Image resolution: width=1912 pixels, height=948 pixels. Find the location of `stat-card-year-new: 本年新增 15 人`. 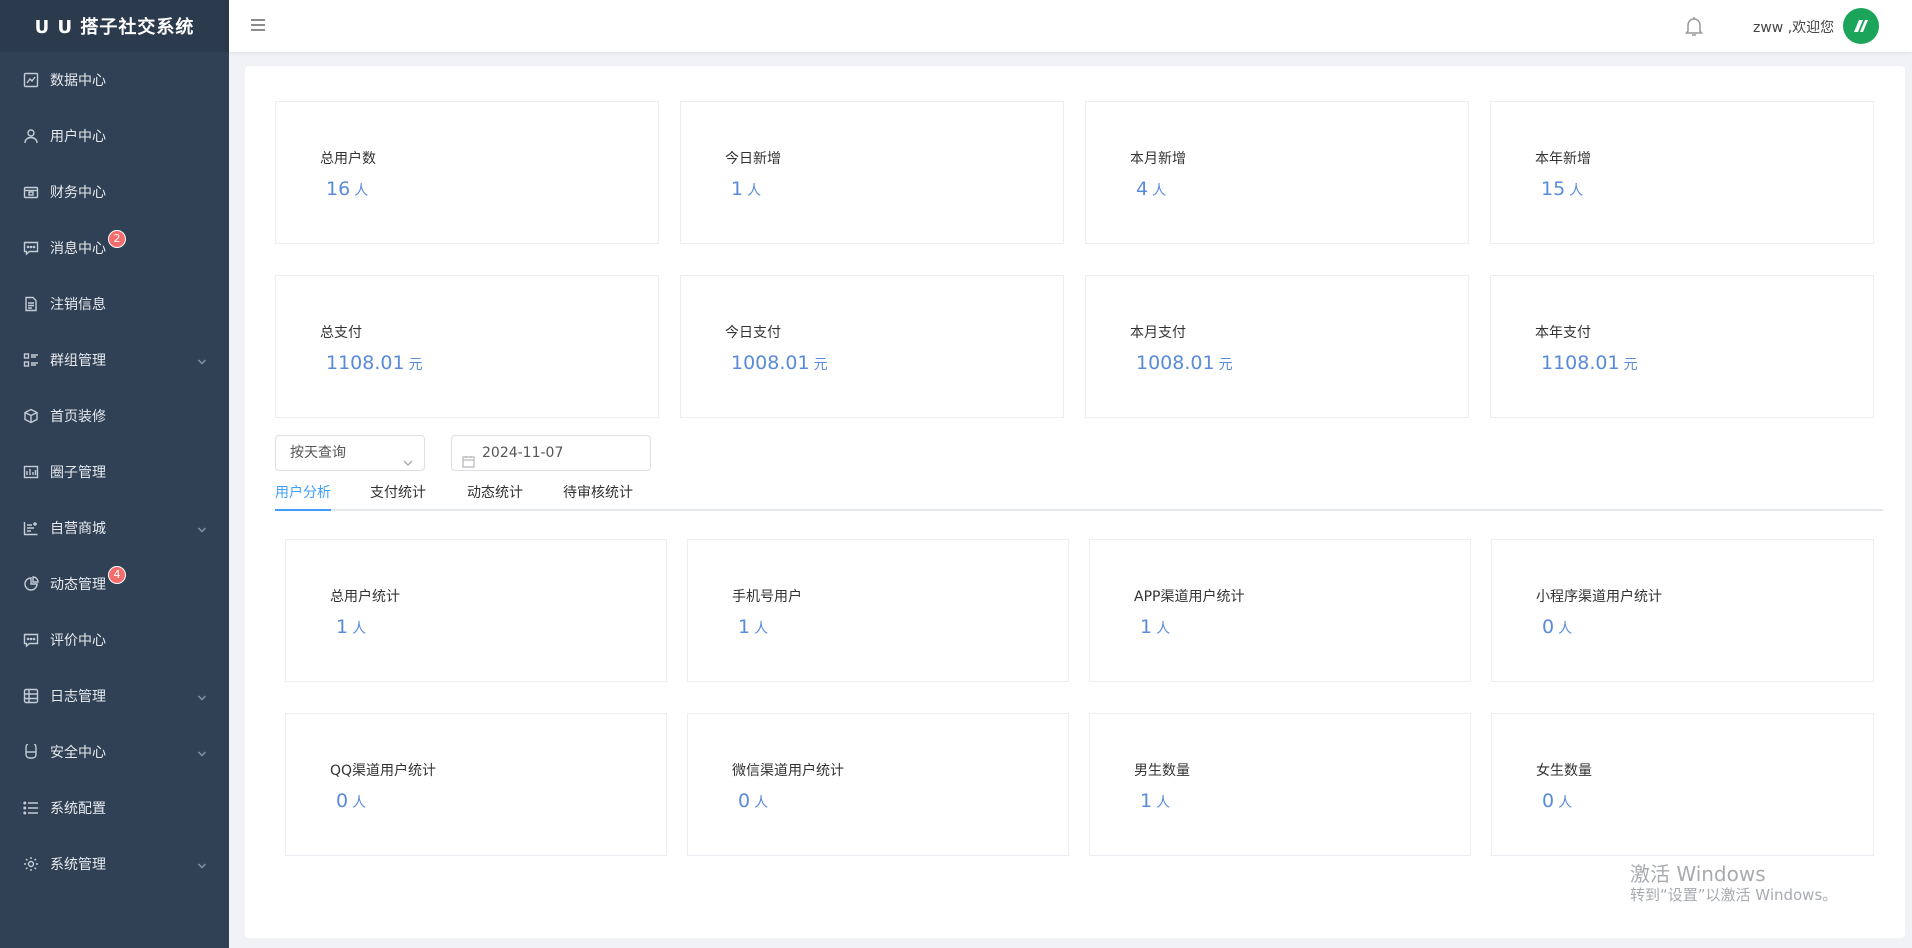

stat-card-year-new: 本年新增 15 人 is located at coordinates (1682, 172).